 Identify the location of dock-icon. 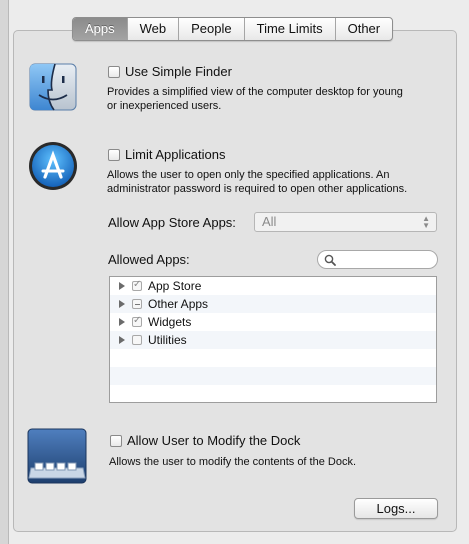
(57, 457).